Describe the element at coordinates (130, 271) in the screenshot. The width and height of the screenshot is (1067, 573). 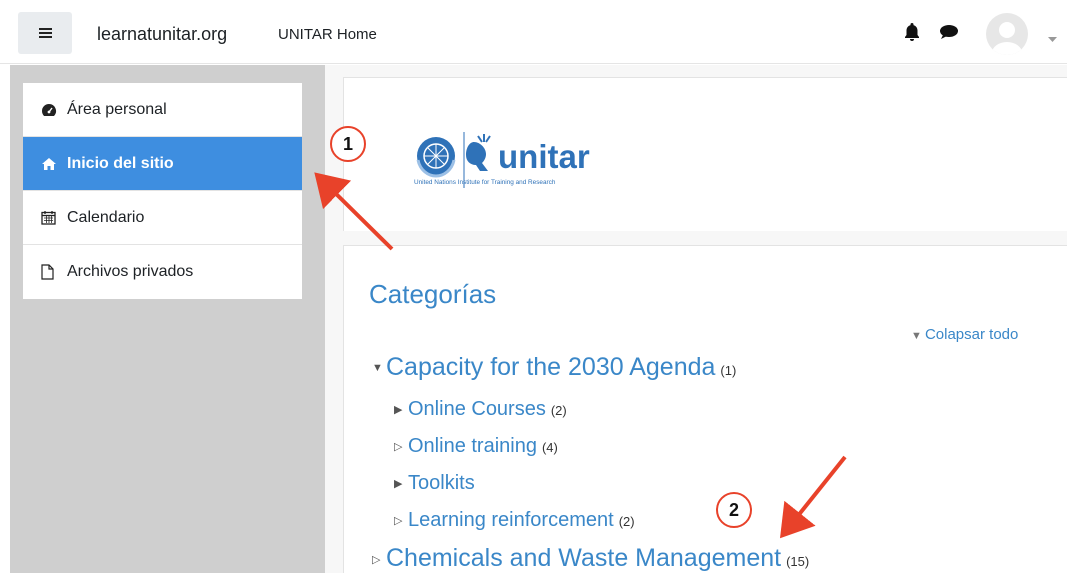
I see `nav-item-label: Archivos privados` at that location.